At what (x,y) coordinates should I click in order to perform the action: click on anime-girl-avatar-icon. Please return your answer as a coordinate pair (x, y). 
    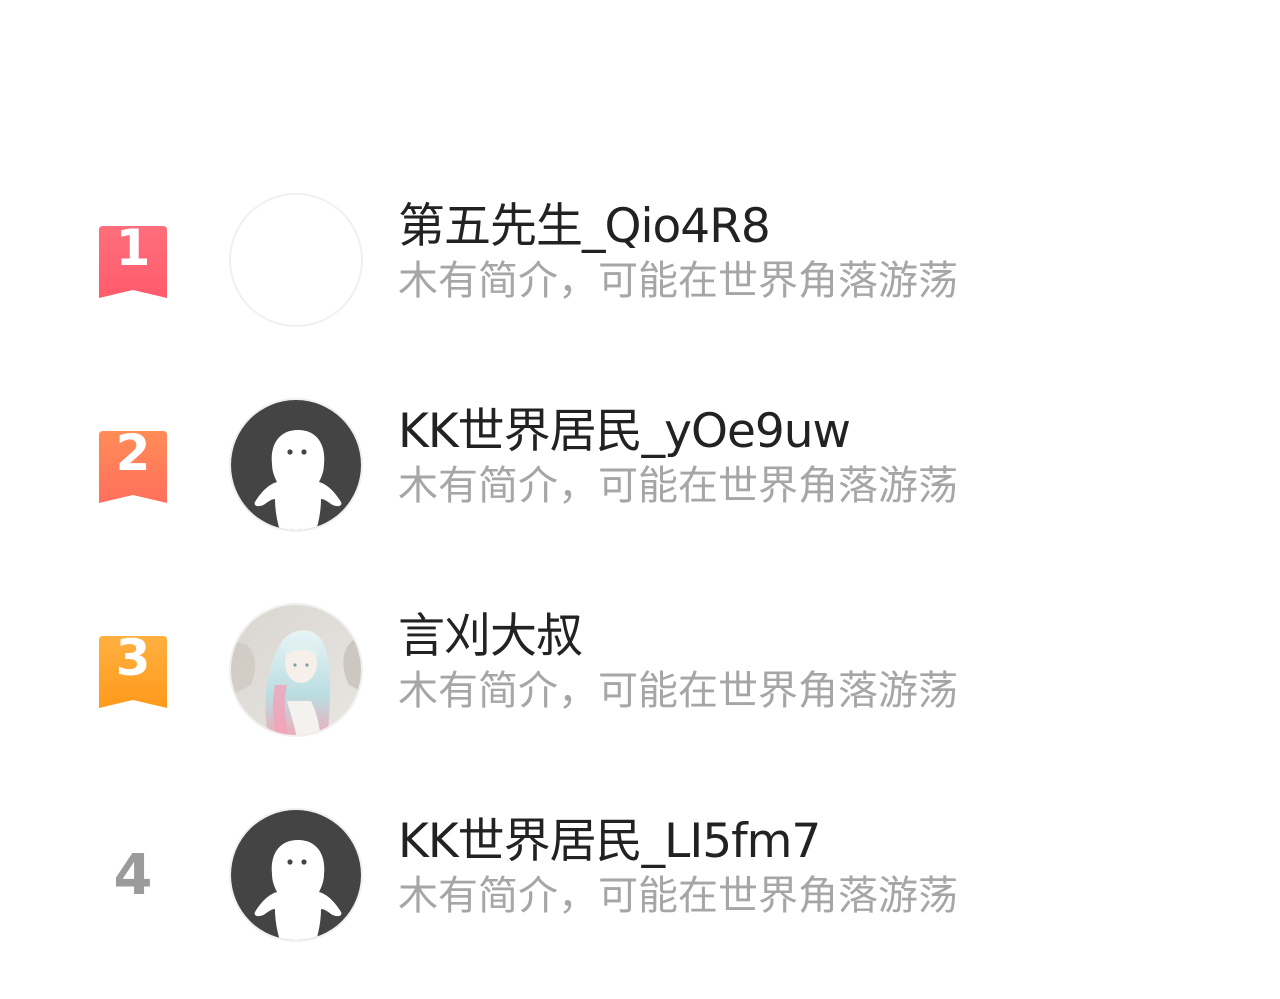
    Looking at the image, I should click on (296, 670).